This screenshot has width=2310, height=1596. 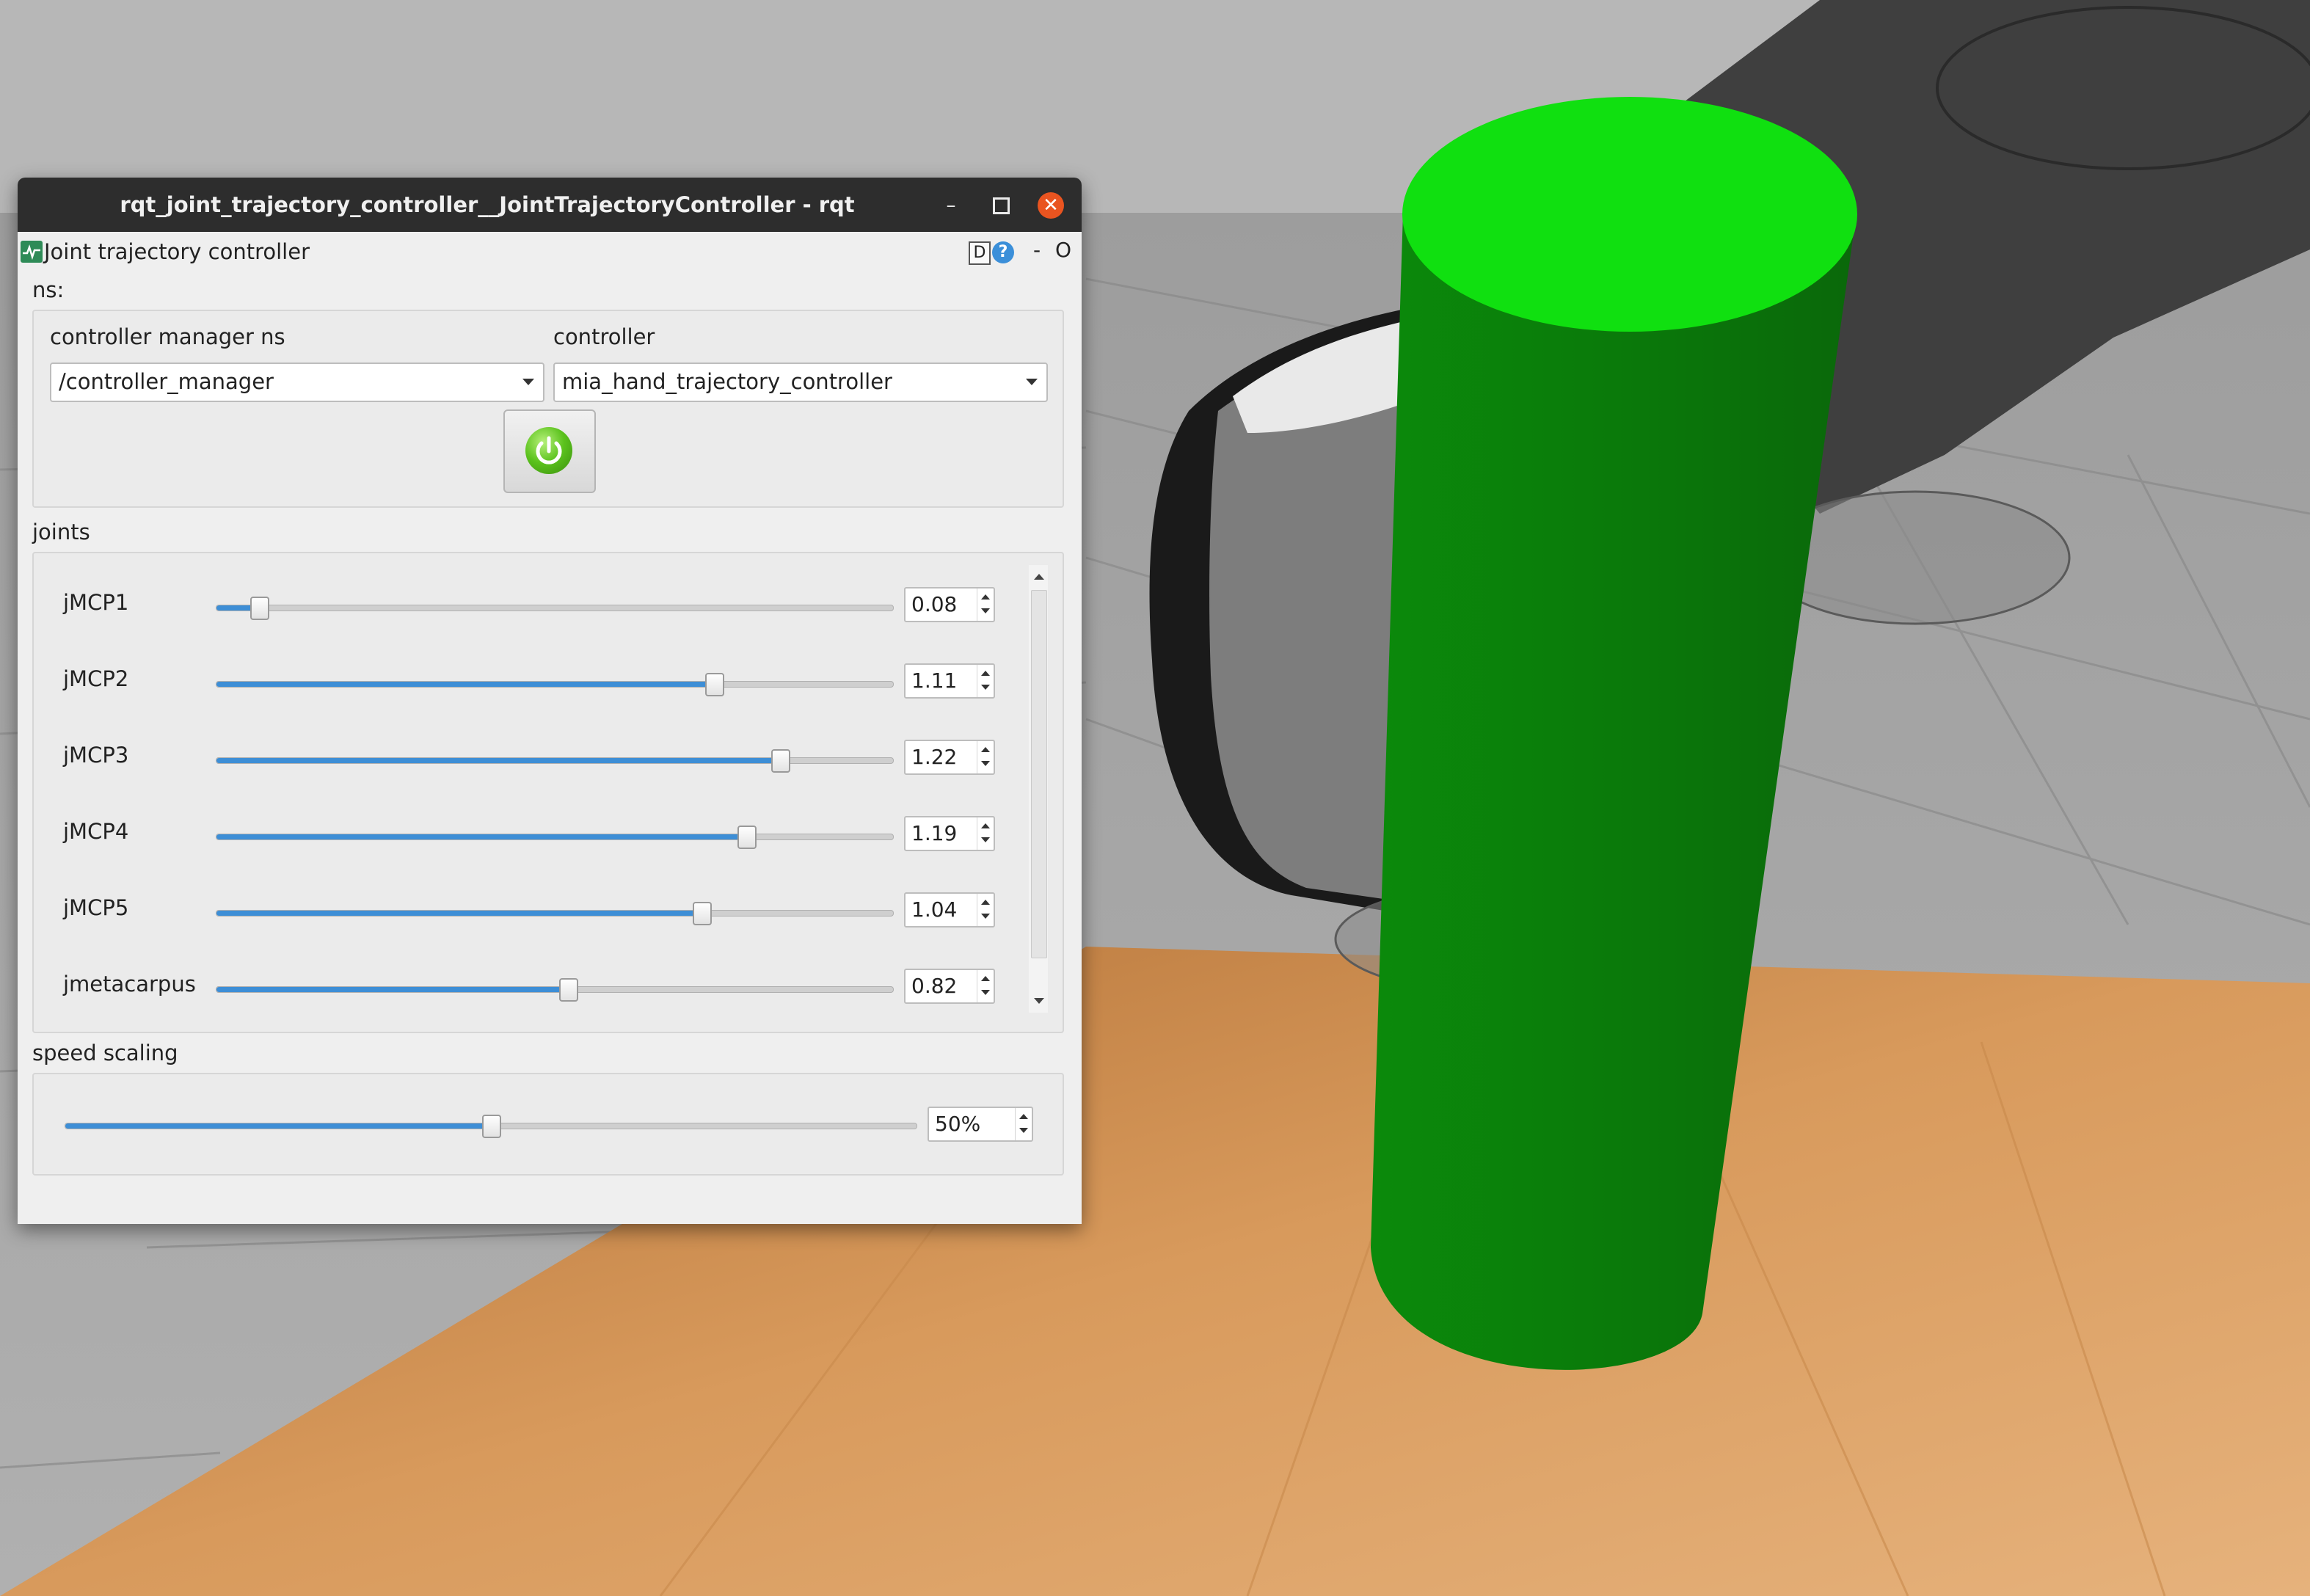 I want to click on speed-scaling-spinbox: 50%, so click(x=981, y=1124).